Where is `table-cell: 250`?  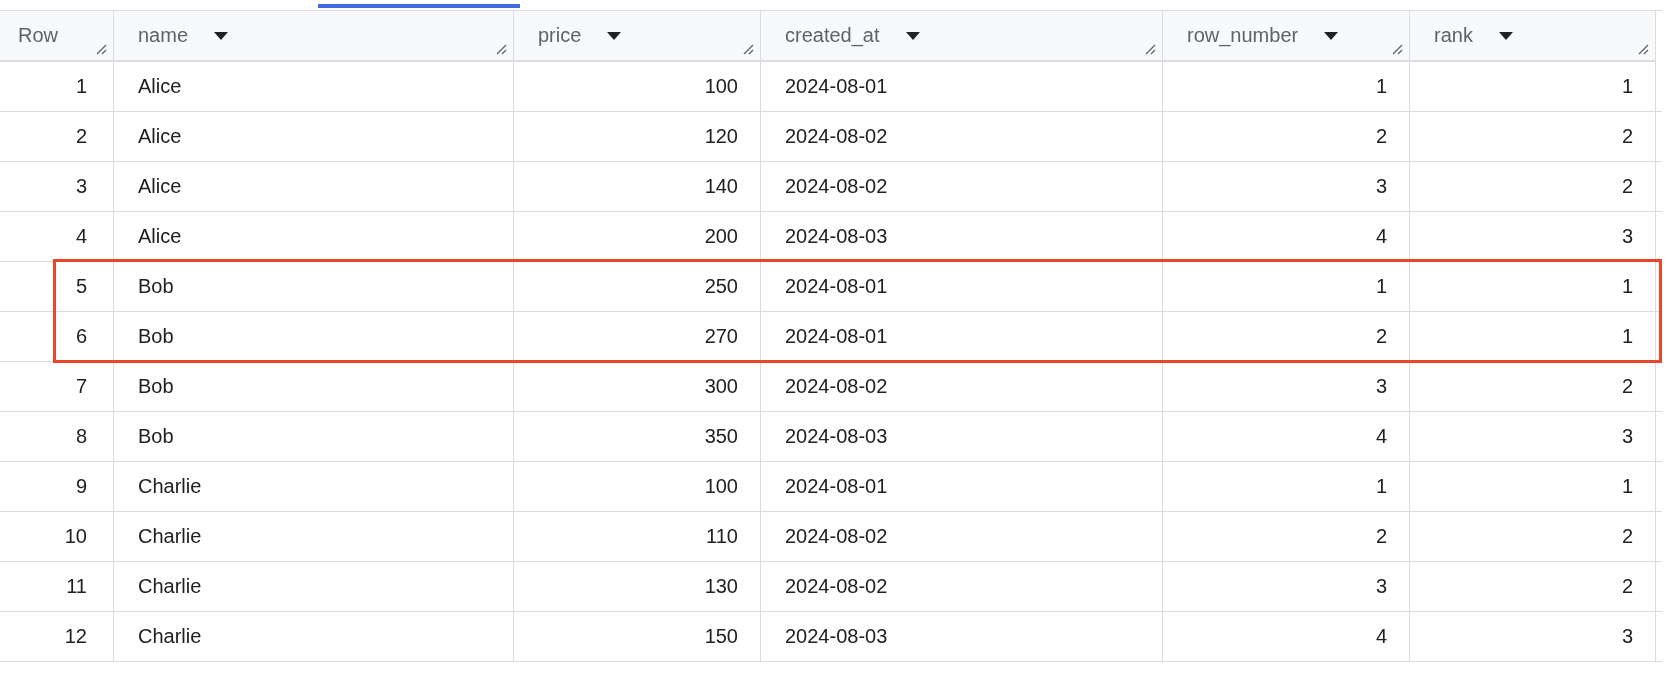 table-cell: 250 is located at coordinates (637, 286).